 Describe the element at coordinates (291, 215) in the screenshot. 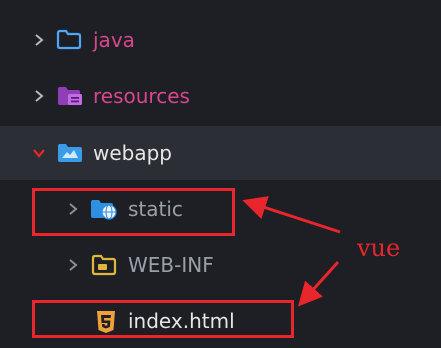

I see `arrow-to-static` at that location.